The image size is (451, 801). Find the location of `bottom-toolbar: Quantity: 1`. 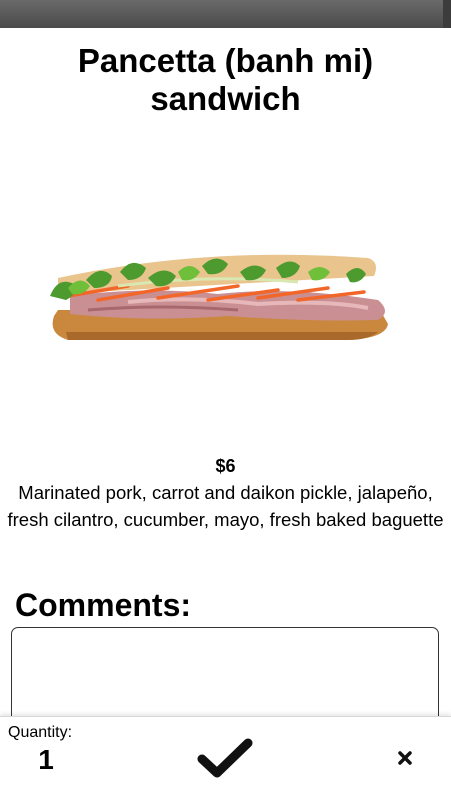

bottom-toolbar: Quantity: 1 is located at coordinates (225, 758).